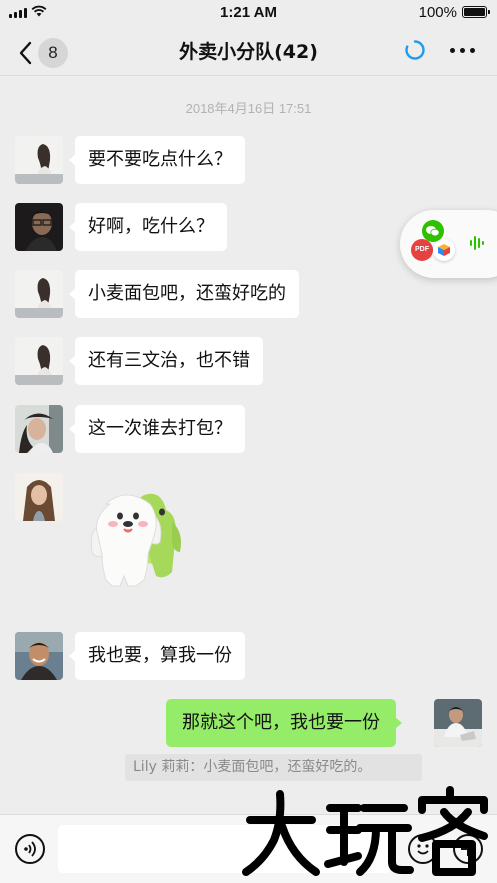  What do you see at coordinates (248, 108) in the screenshot?
I see `message-timestamp: 2018年4月16日 17:51` at bounding box center [248, 108].